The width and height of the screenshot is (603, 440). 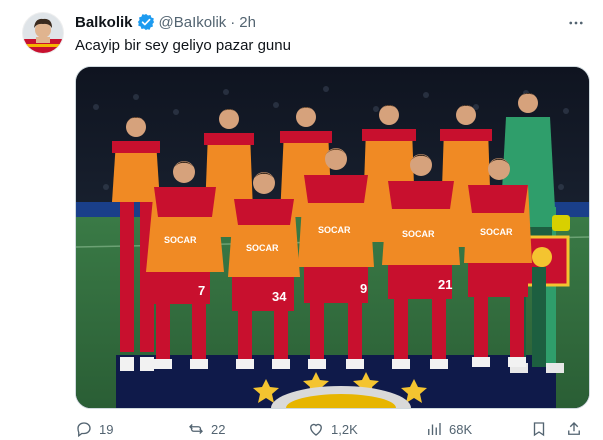 What do you see at coordinates (146, 22) in the screenshot?
I see `verified-badge-icon` at bounding box center [146, 22].